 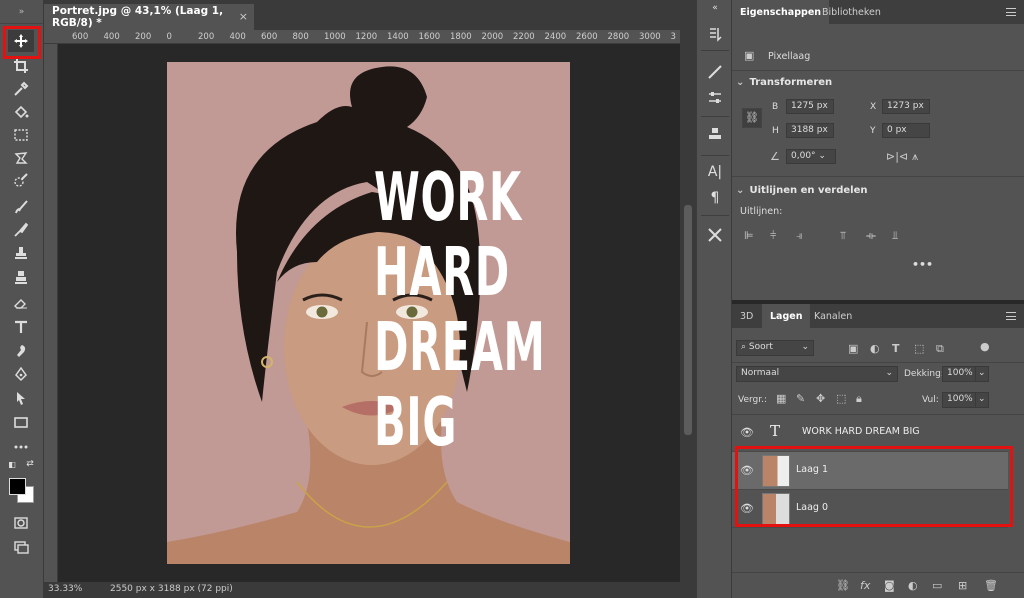 What do you see at coordinates (21, 523) in the screenshot?
I see `quick-mask-icon` at bounding box center [21, 523].